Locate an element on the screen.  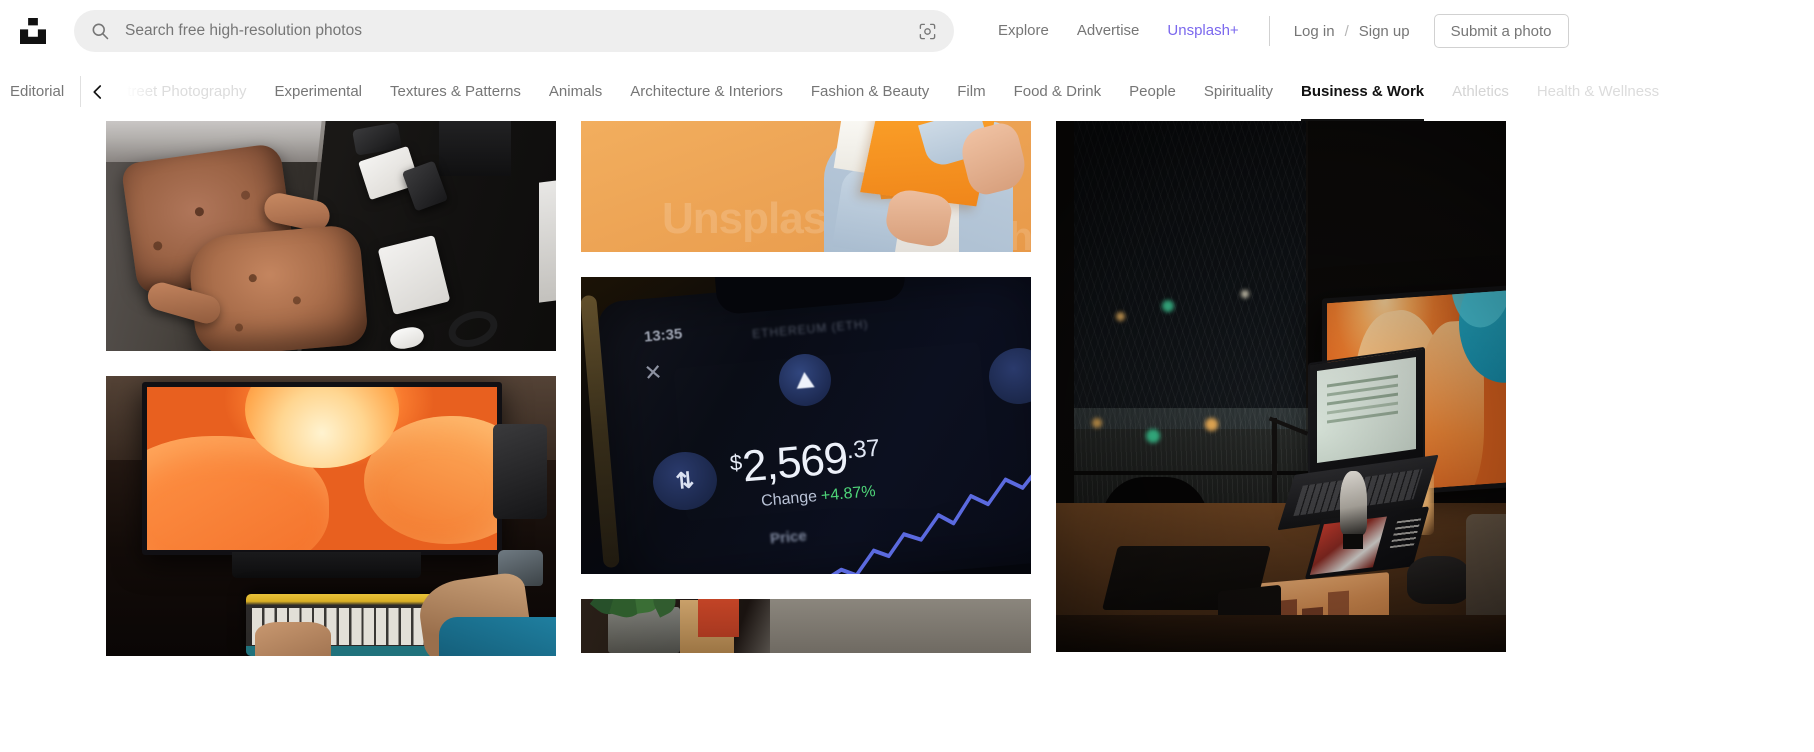
header-link-unsplash-plus: Unsplash+ is located at coordinates (1202, 31).